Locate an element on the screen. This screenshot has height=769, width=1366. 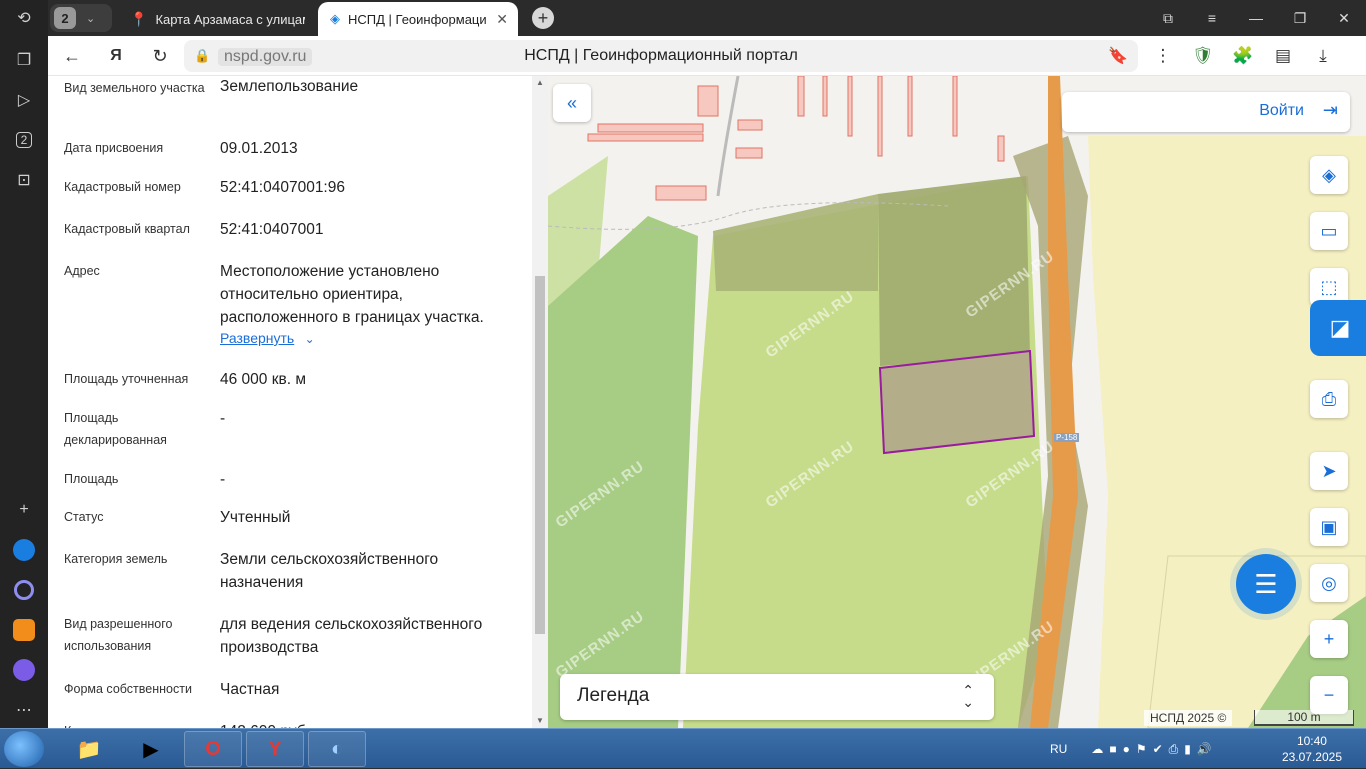
close-tab-icon: ✕ is located at coordinates (502, 19).